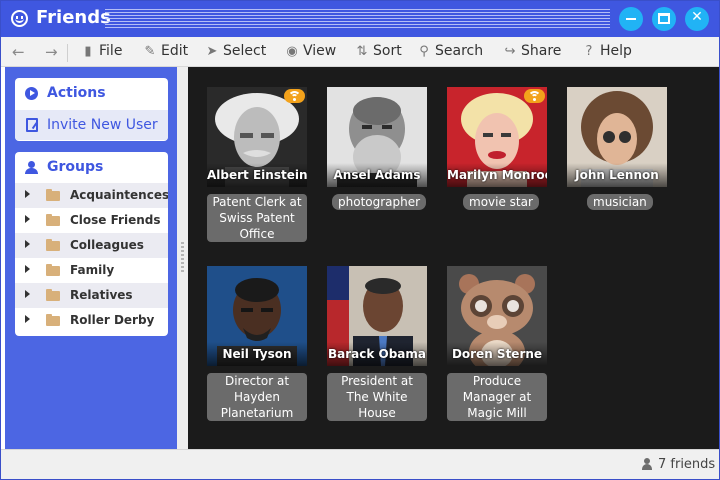  What do you see at coordinates (91, 295) in the screenshot?
I see `group-item: Relatives` at bounding box center [91, 295].